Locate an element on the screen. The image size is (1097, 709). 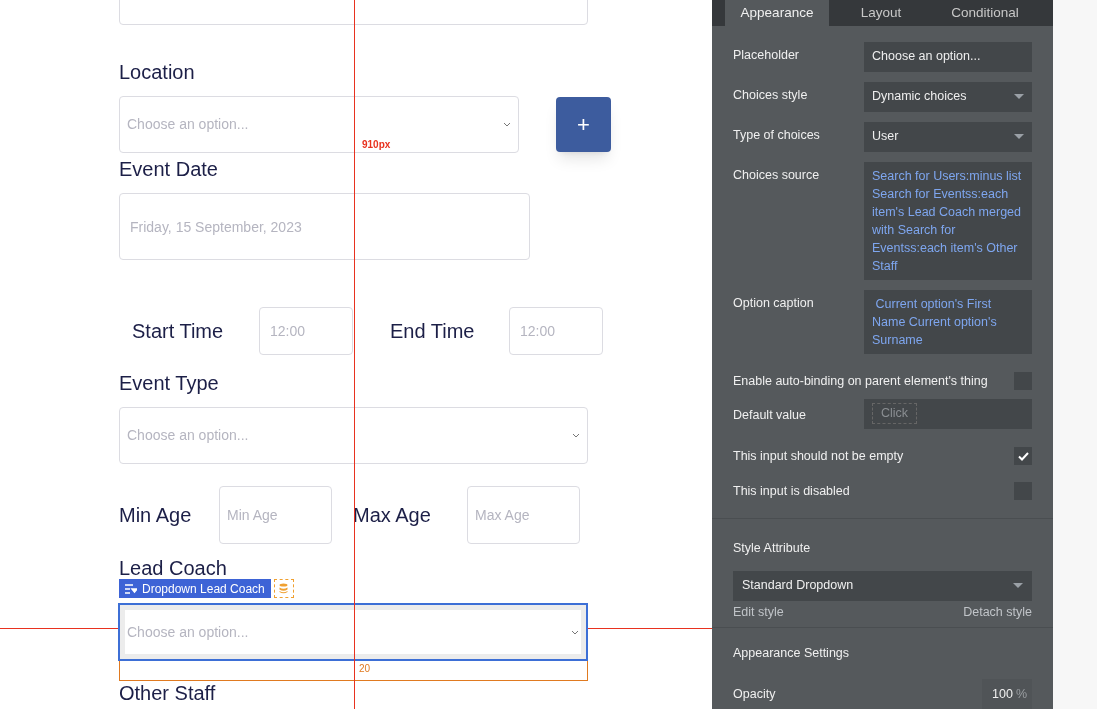
section-title: Style Attribute is located at coordinates (772, 548).